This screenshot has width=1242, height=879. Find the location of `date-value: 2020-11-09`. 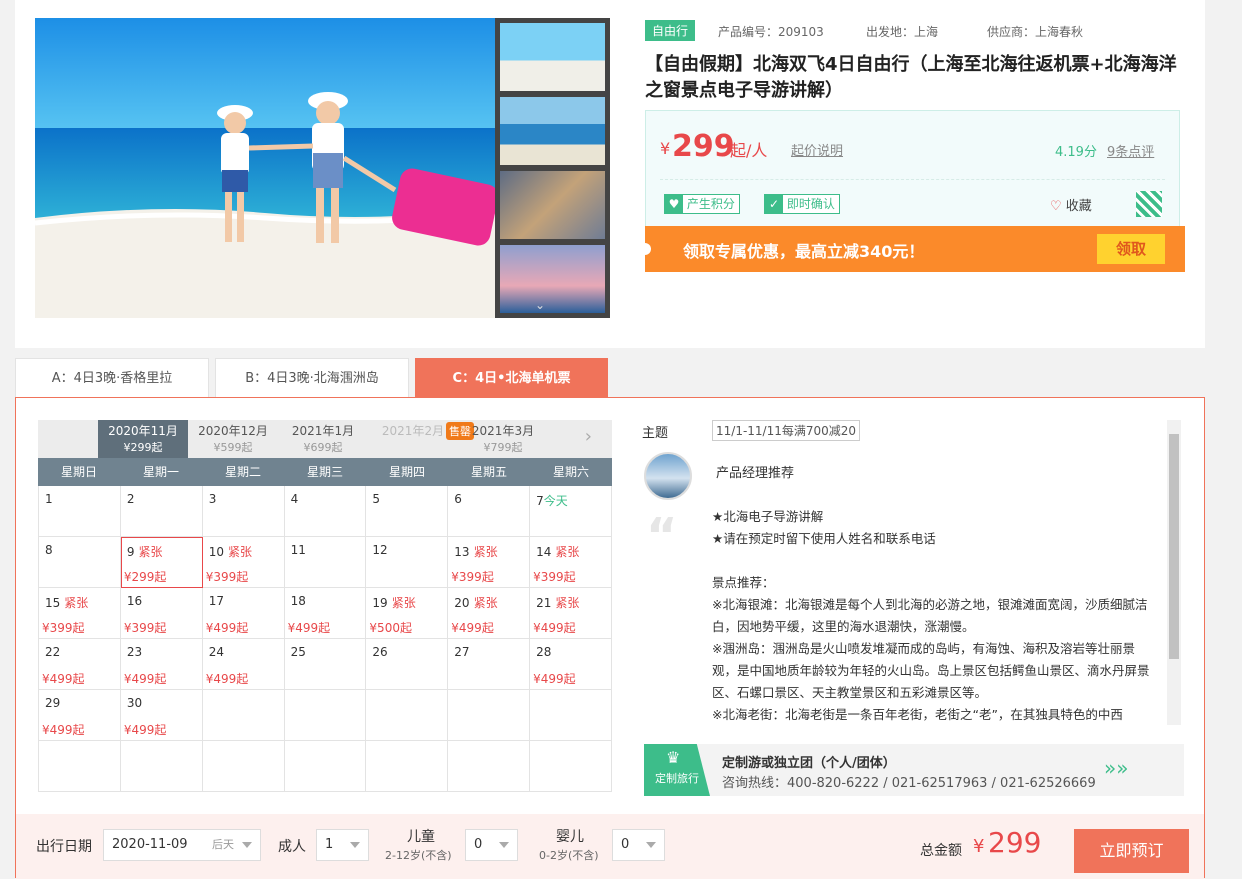

date-value: 2020-11-09 is located at coordinates (150, 844).